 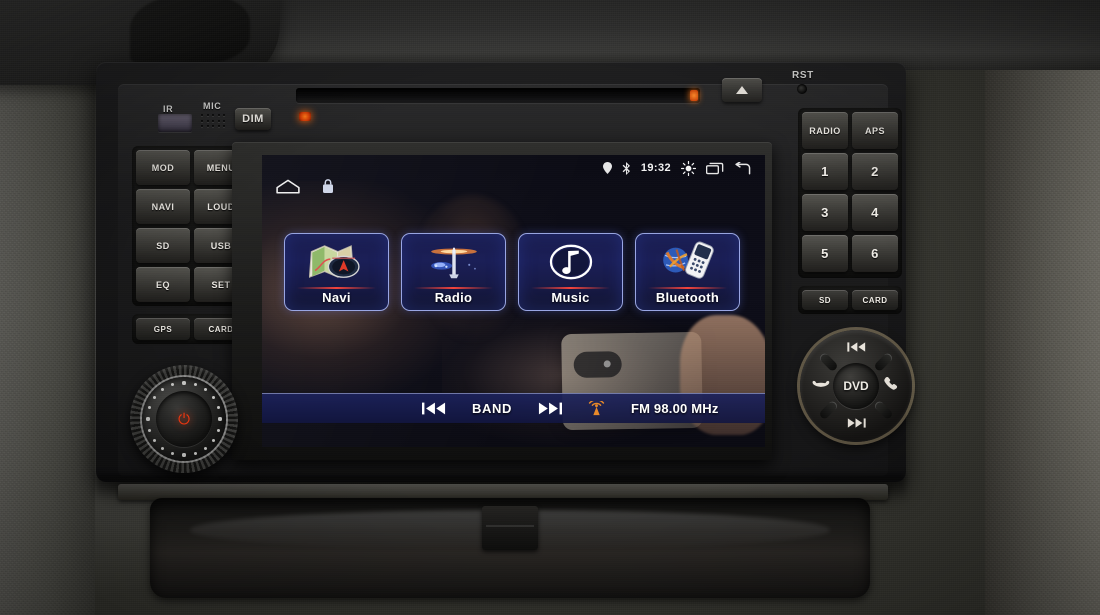 What do you see at coordinates (570, 297) in the screenshot?
I see `app-tile-label: Music` at bounding box center [570, 297].